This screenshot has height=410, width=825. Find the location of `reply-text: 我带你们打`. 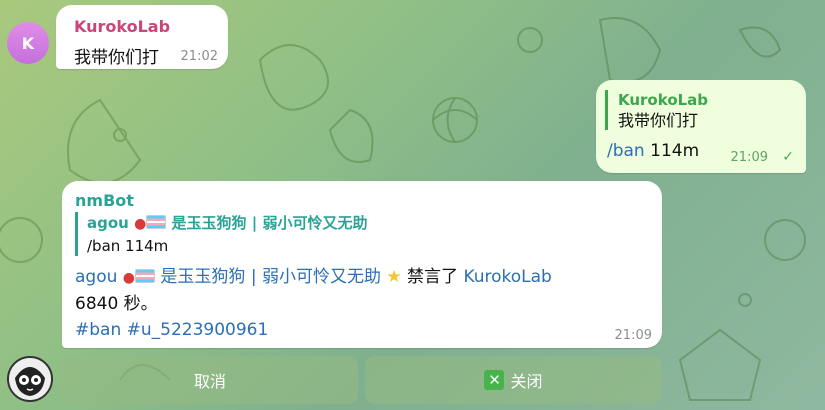

reply-text: 我带你们打 is located at coordinates (658, 120).